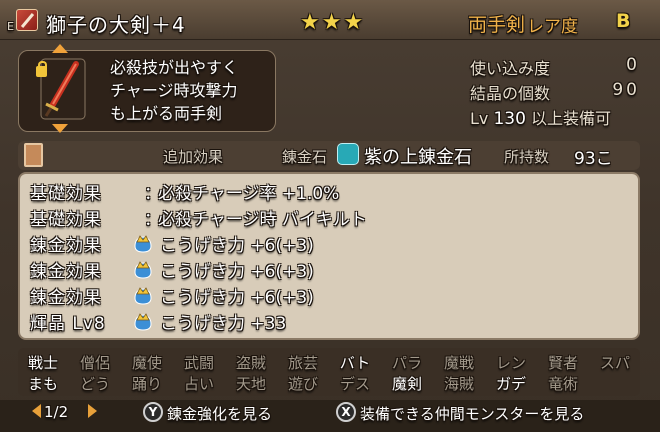  What do you see at coordinates (153, 412) in the screenshot?
I see `y-button-icon: Y` at bounding box center [153, 412].